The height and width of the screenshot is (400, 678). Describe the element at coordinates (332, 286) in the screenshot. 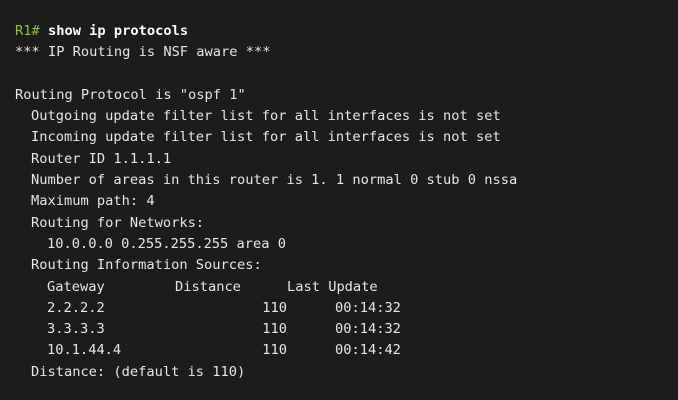

I see `header-last-update: Last Update` at that location.